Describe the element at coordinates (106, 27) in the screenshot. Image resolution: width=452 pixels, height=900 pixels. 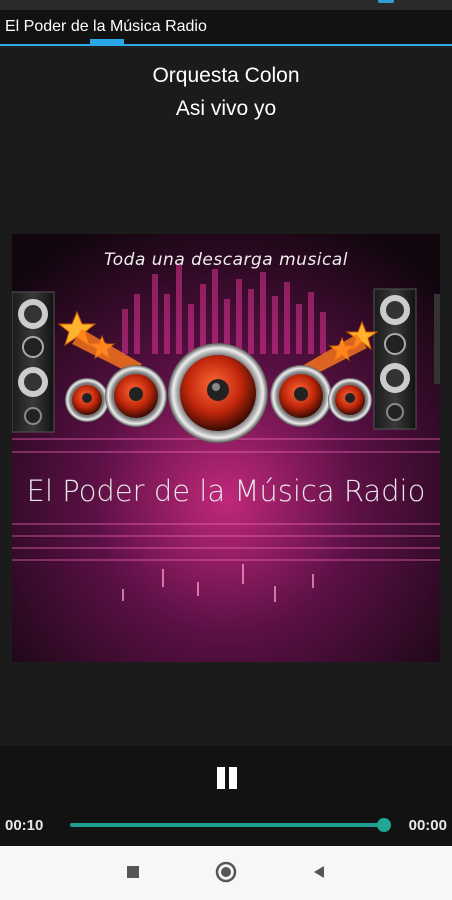
I see `tab-station-title: El Poder de la Música Radio` at that location.